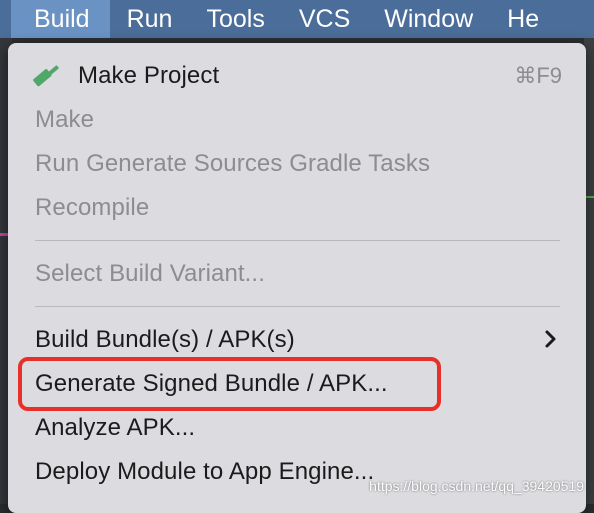 Image resolution: width=594 pixels, height=513 pixels. Describe the element at coordinates (165, 339) in the screenshot. I see `menu-item-label: Build Bundle(s) / APK(s)` at that location.